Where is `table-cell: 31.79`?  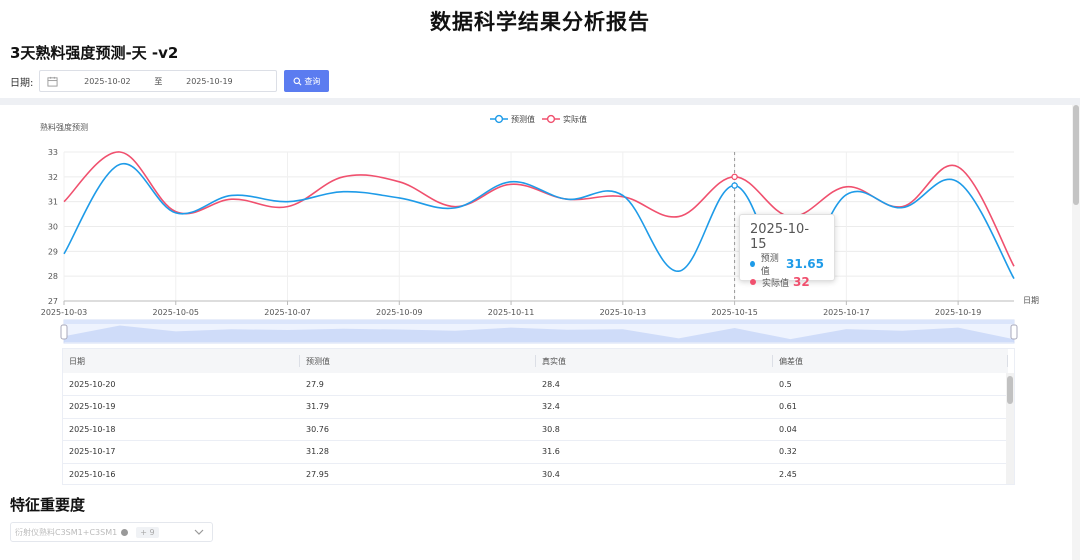 table-cell: 31.79 is located at coordinates (317, 407).